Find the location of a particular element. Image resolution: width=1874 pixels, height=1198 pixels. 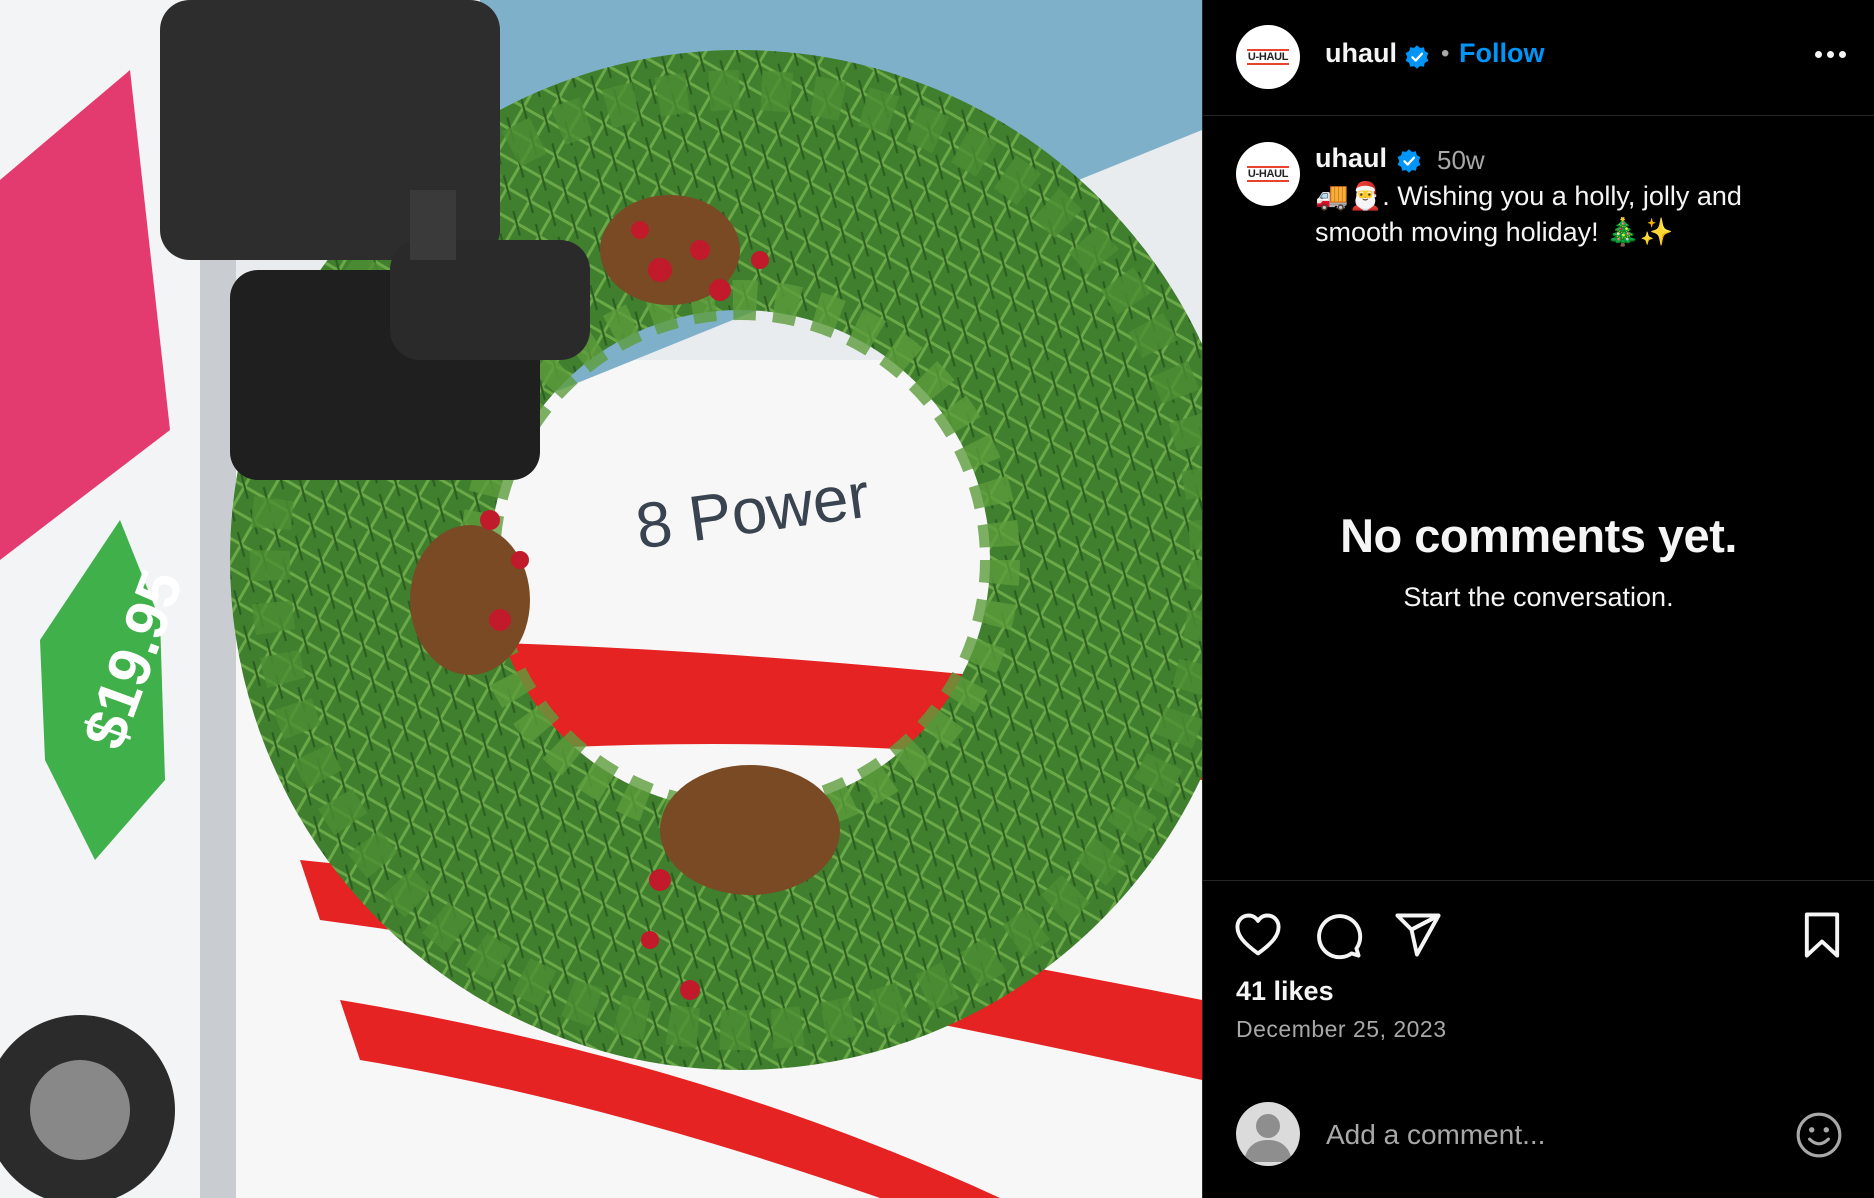

empty-comments-title: No comments yet. is located at coordinates (1538, 535).